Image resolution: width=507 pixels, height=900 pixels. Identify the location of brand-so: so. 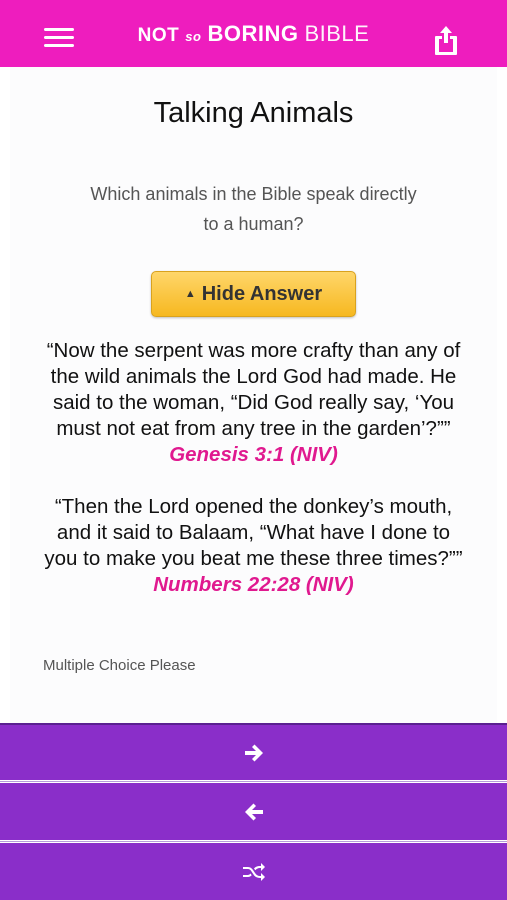
(193, 36).